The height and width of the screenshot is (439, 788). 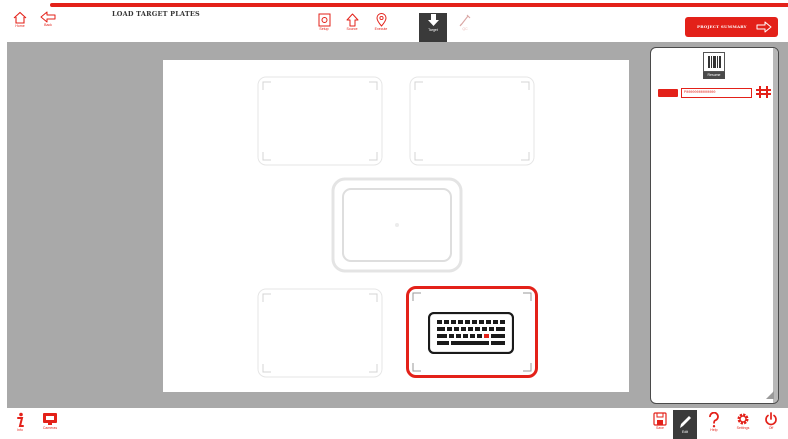 I want to click on step-setup-label: Setup, so click(x=324, y=29).